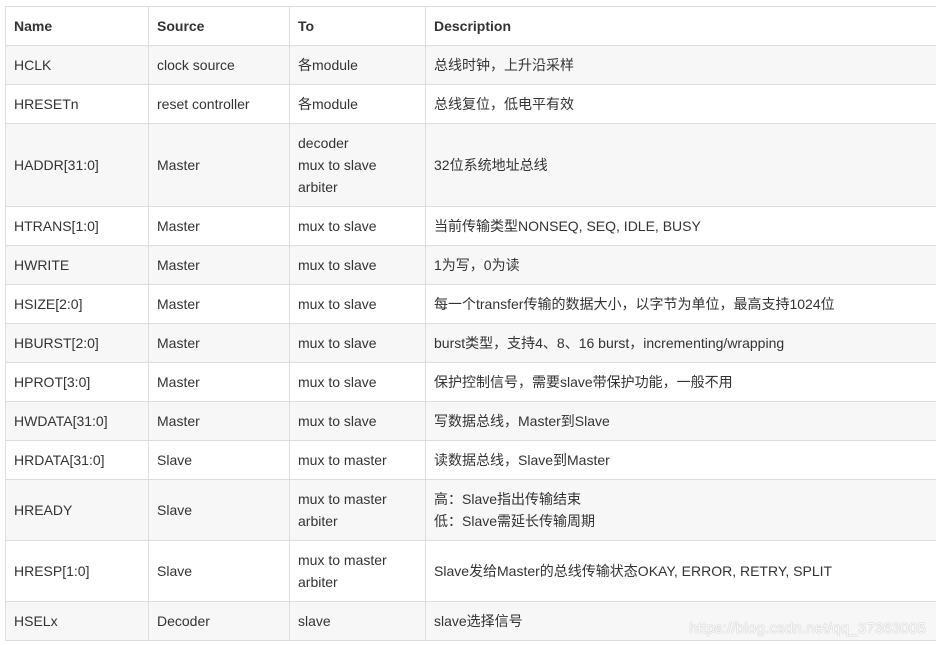  I want to click on cell-description: 当前传输类型NONSEQ, SEQ, IDLE, BUSY, so click(680, 226).